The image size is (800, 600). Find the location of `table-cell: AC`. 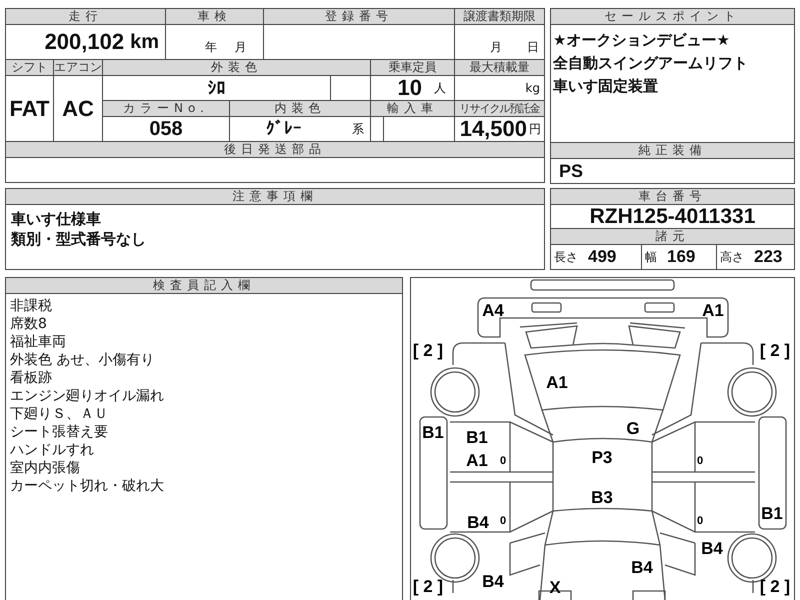

table-cell: AC is located at coordinates (78, 108).